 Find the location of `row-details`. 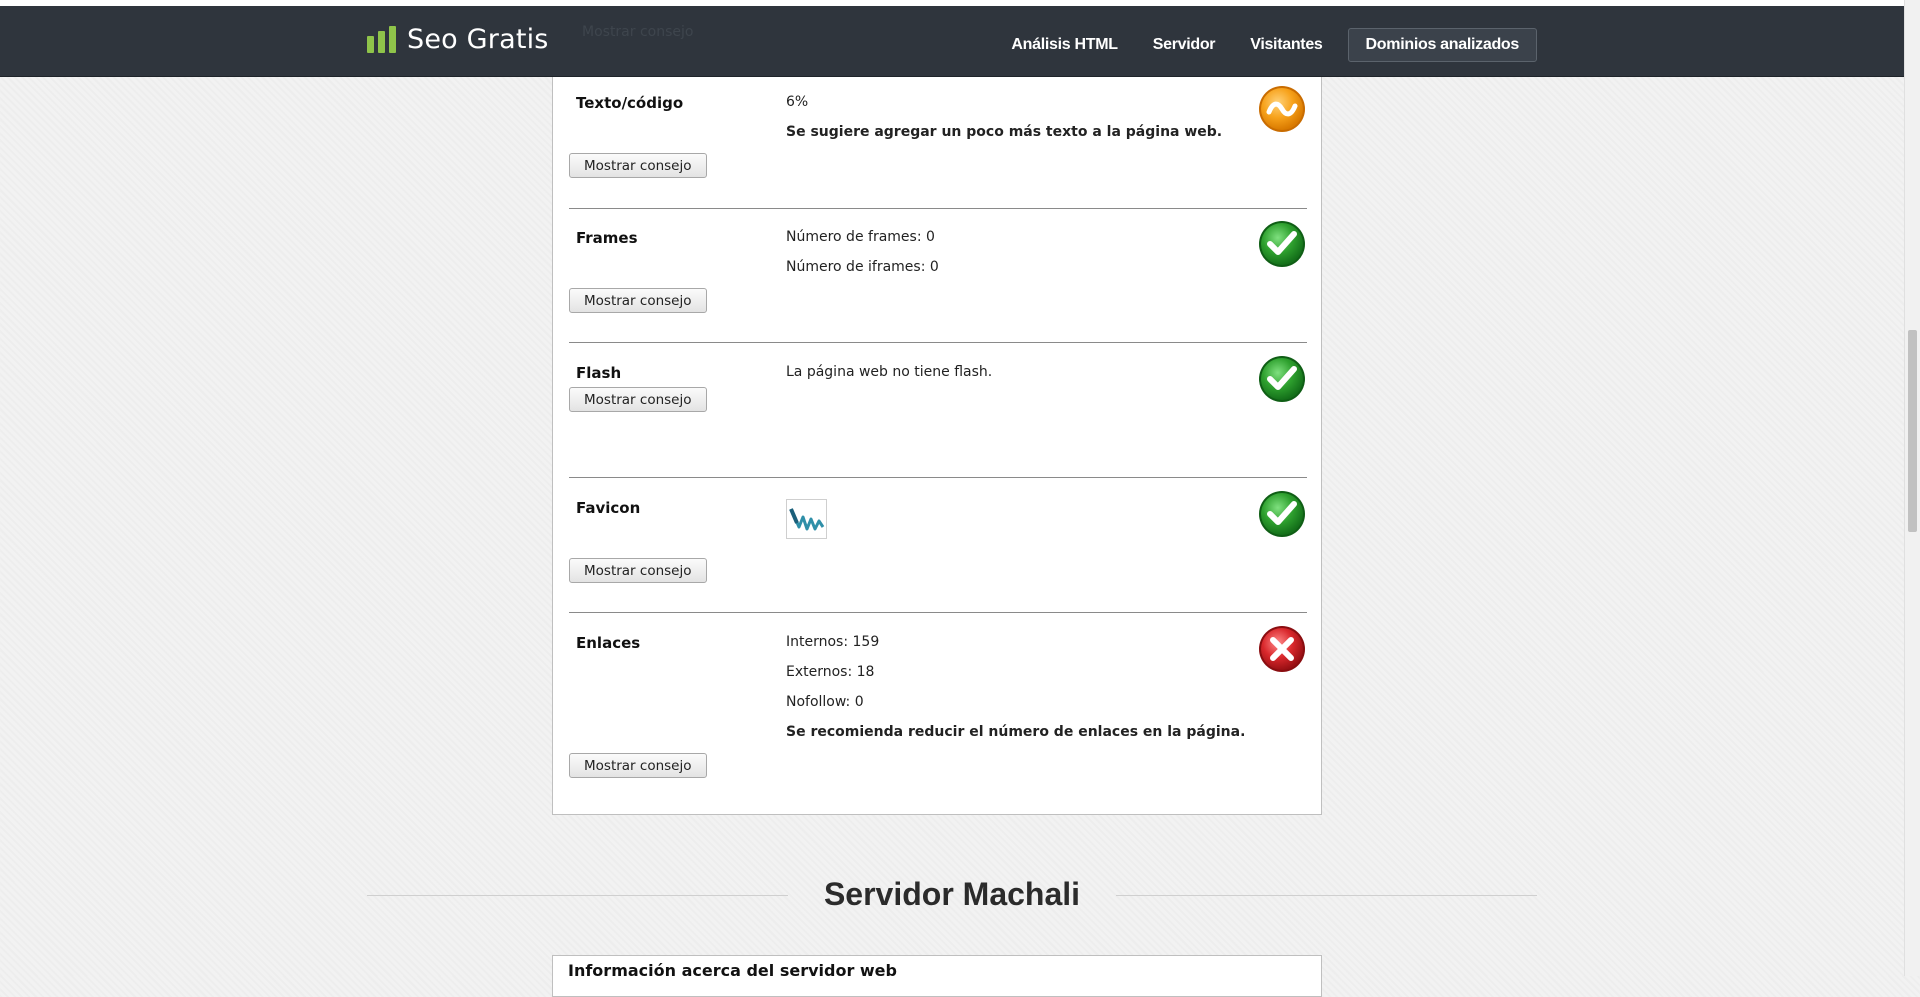

row-details is located at coordinates (1016, 519).